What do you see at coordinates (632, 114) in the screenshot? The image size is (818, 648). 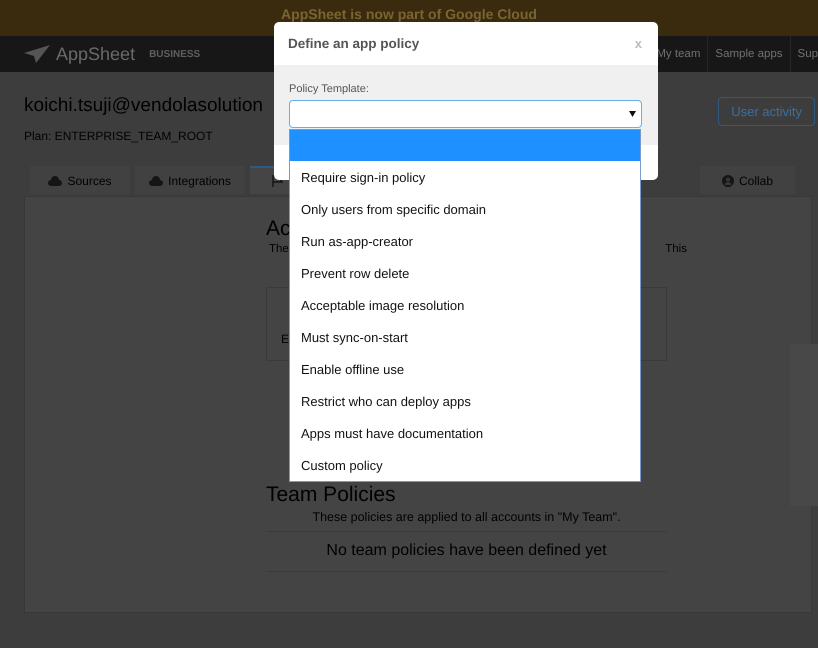 I see `dropdown-arrow-icon` at bounding box center [632, 114].